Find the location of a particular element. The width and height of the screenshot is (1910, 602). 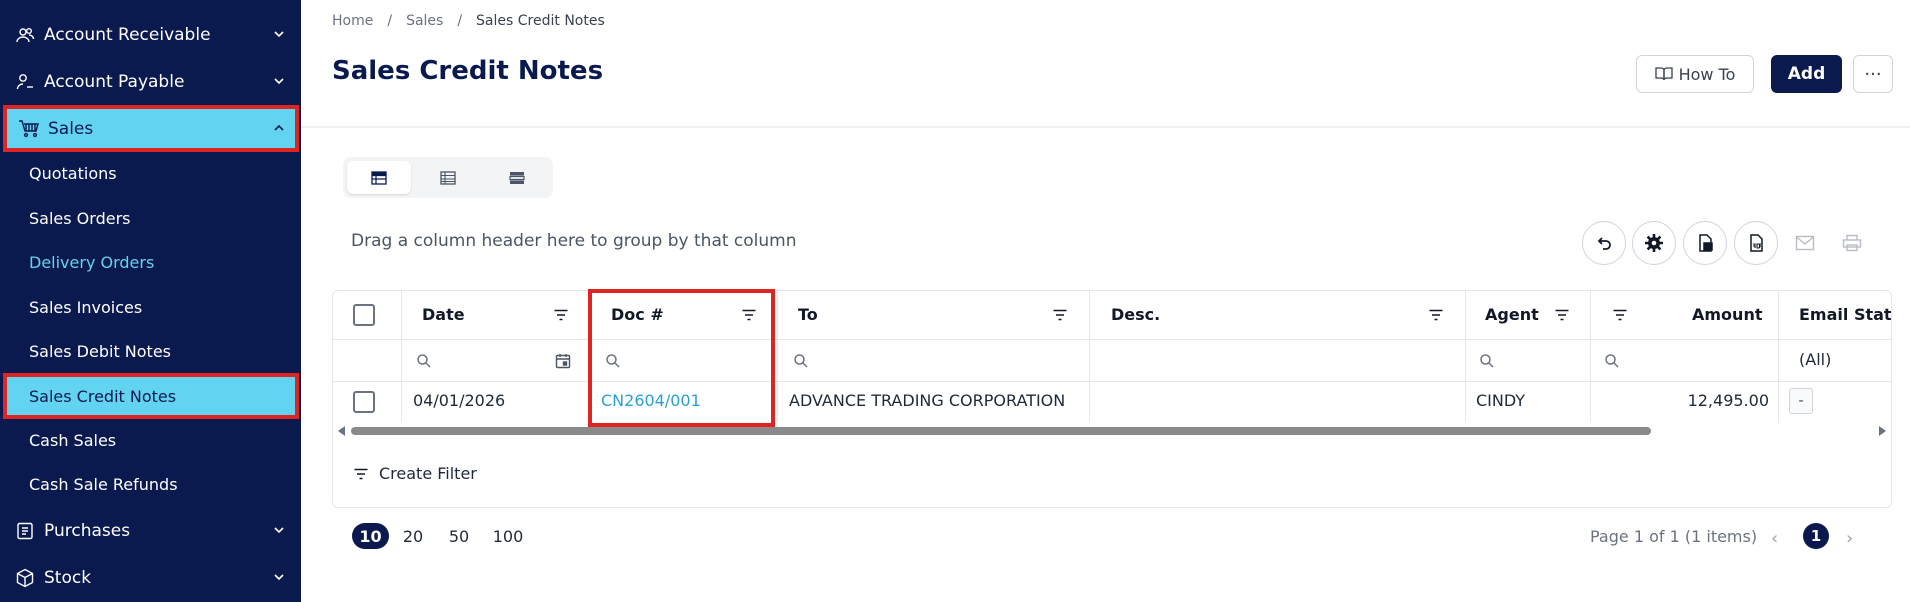

breadcrumb-sales: Sales is located at coordinates (424, 21).